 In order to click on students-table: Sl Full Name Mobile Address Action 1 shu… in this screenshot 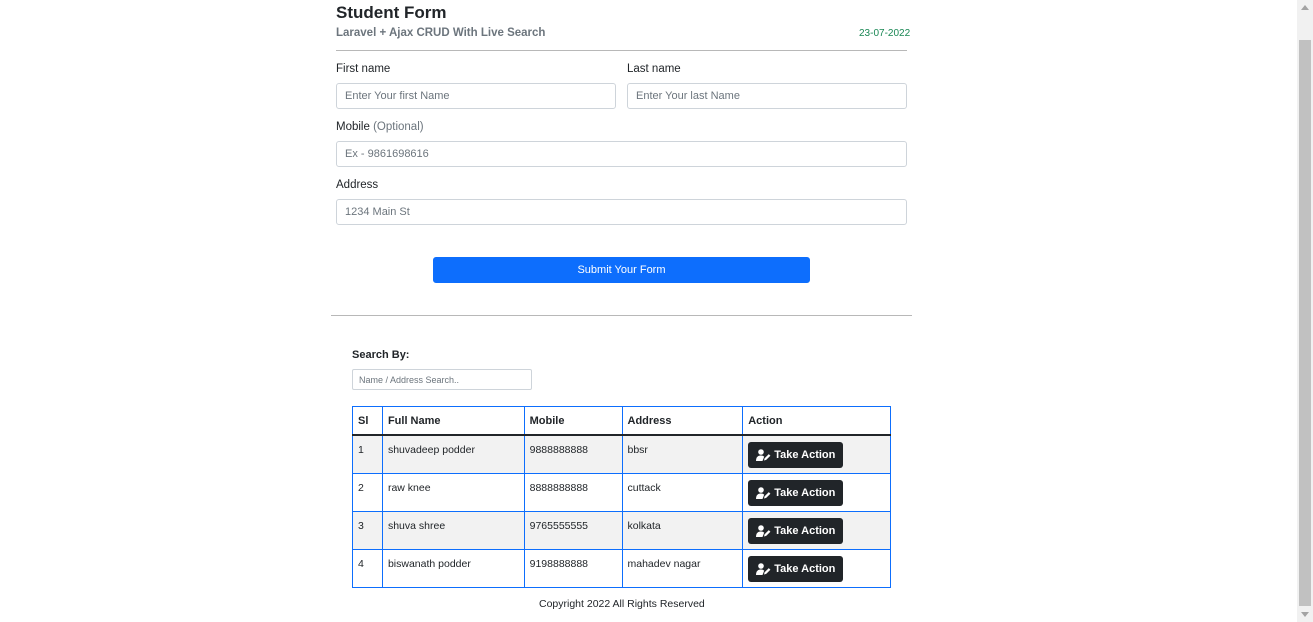, I will do `click(621, 497)`.